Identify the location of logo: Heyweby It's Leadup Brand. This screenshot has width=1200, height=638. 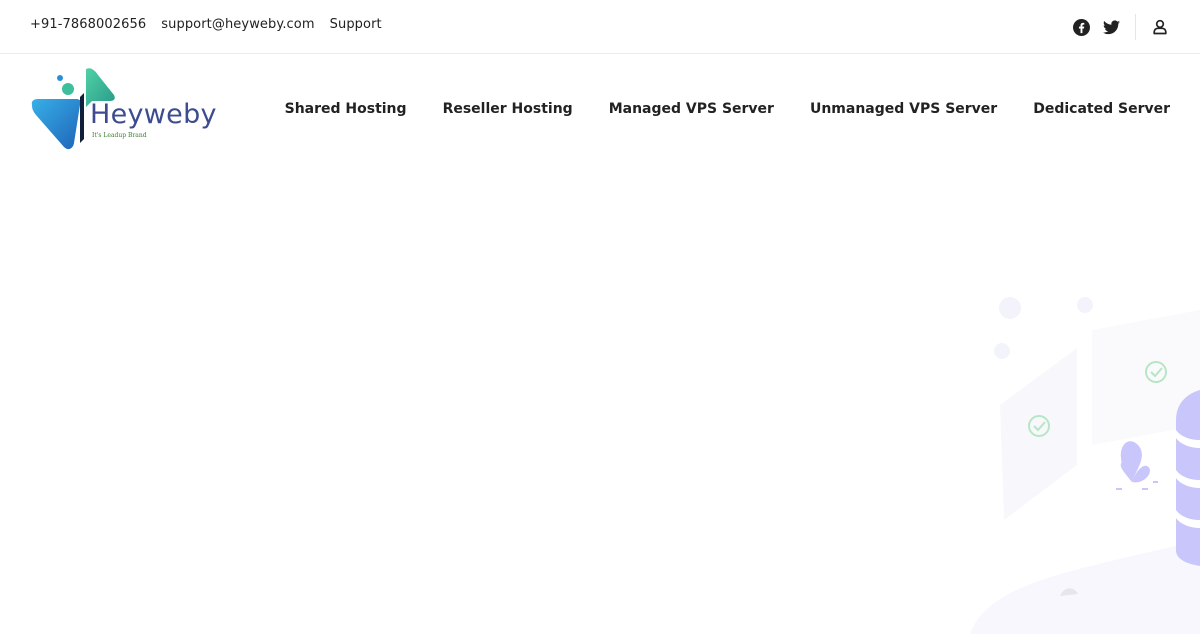
(123, 109).